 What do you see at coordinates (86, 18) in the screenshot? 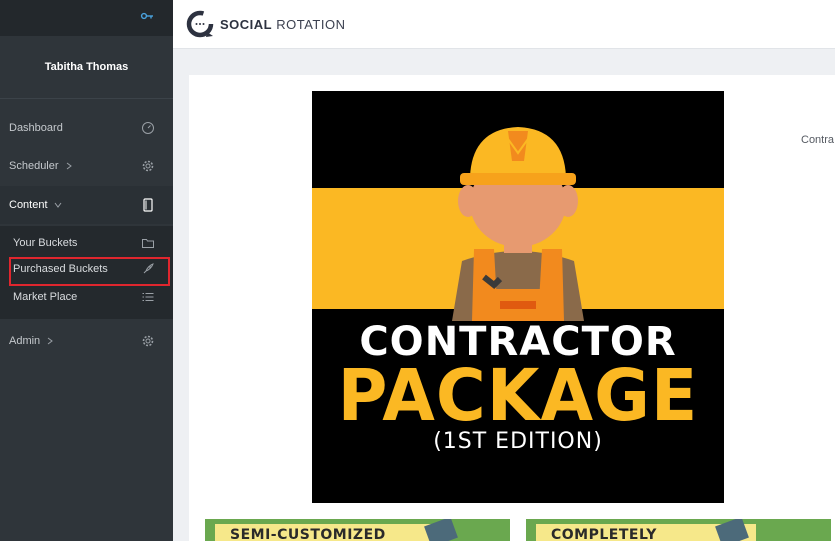
I see `sidebar-header` at bounding box center [86, 18].